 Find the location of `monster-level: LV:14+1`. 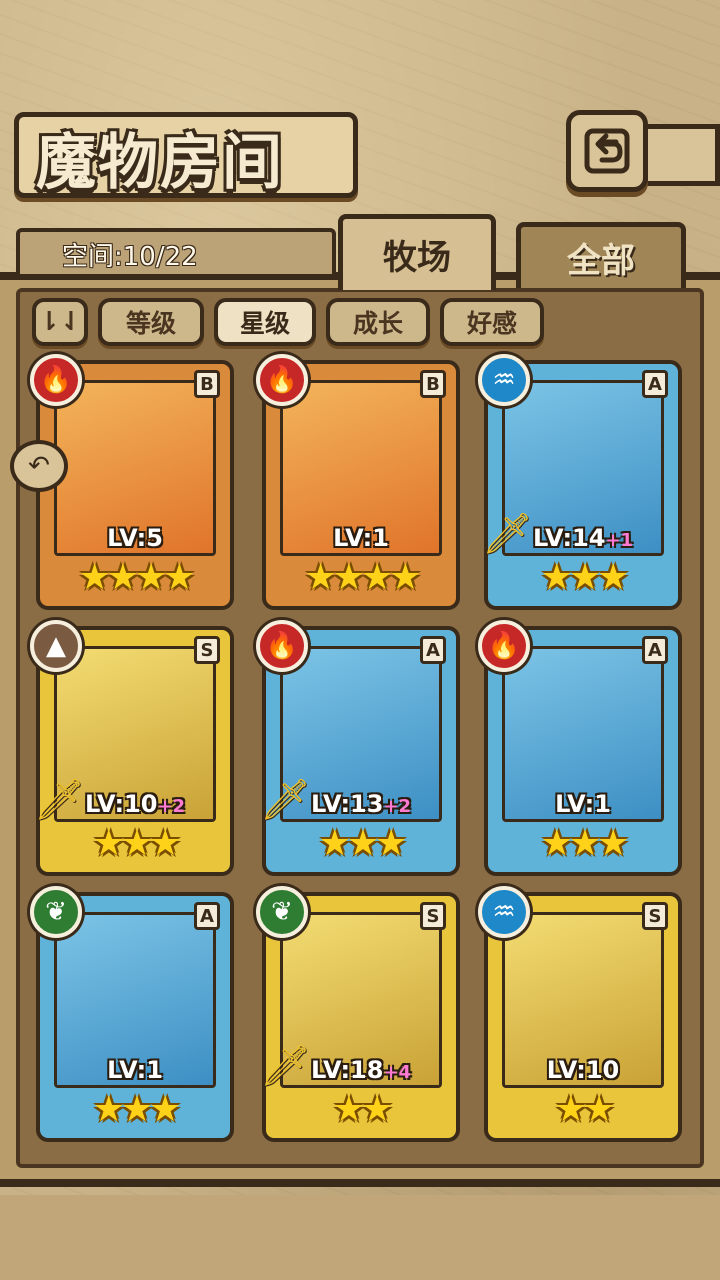

monster-level: LV:14+1 is located at coordinates (583, 538).